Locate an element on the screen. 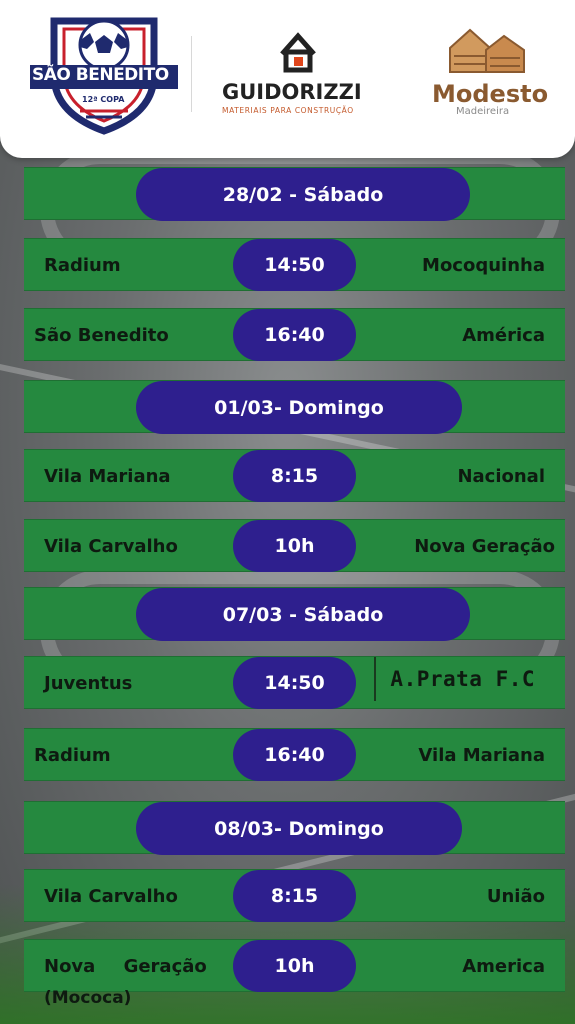  match-row: Nova Geração 10h America is located at coordinates (294, 965).